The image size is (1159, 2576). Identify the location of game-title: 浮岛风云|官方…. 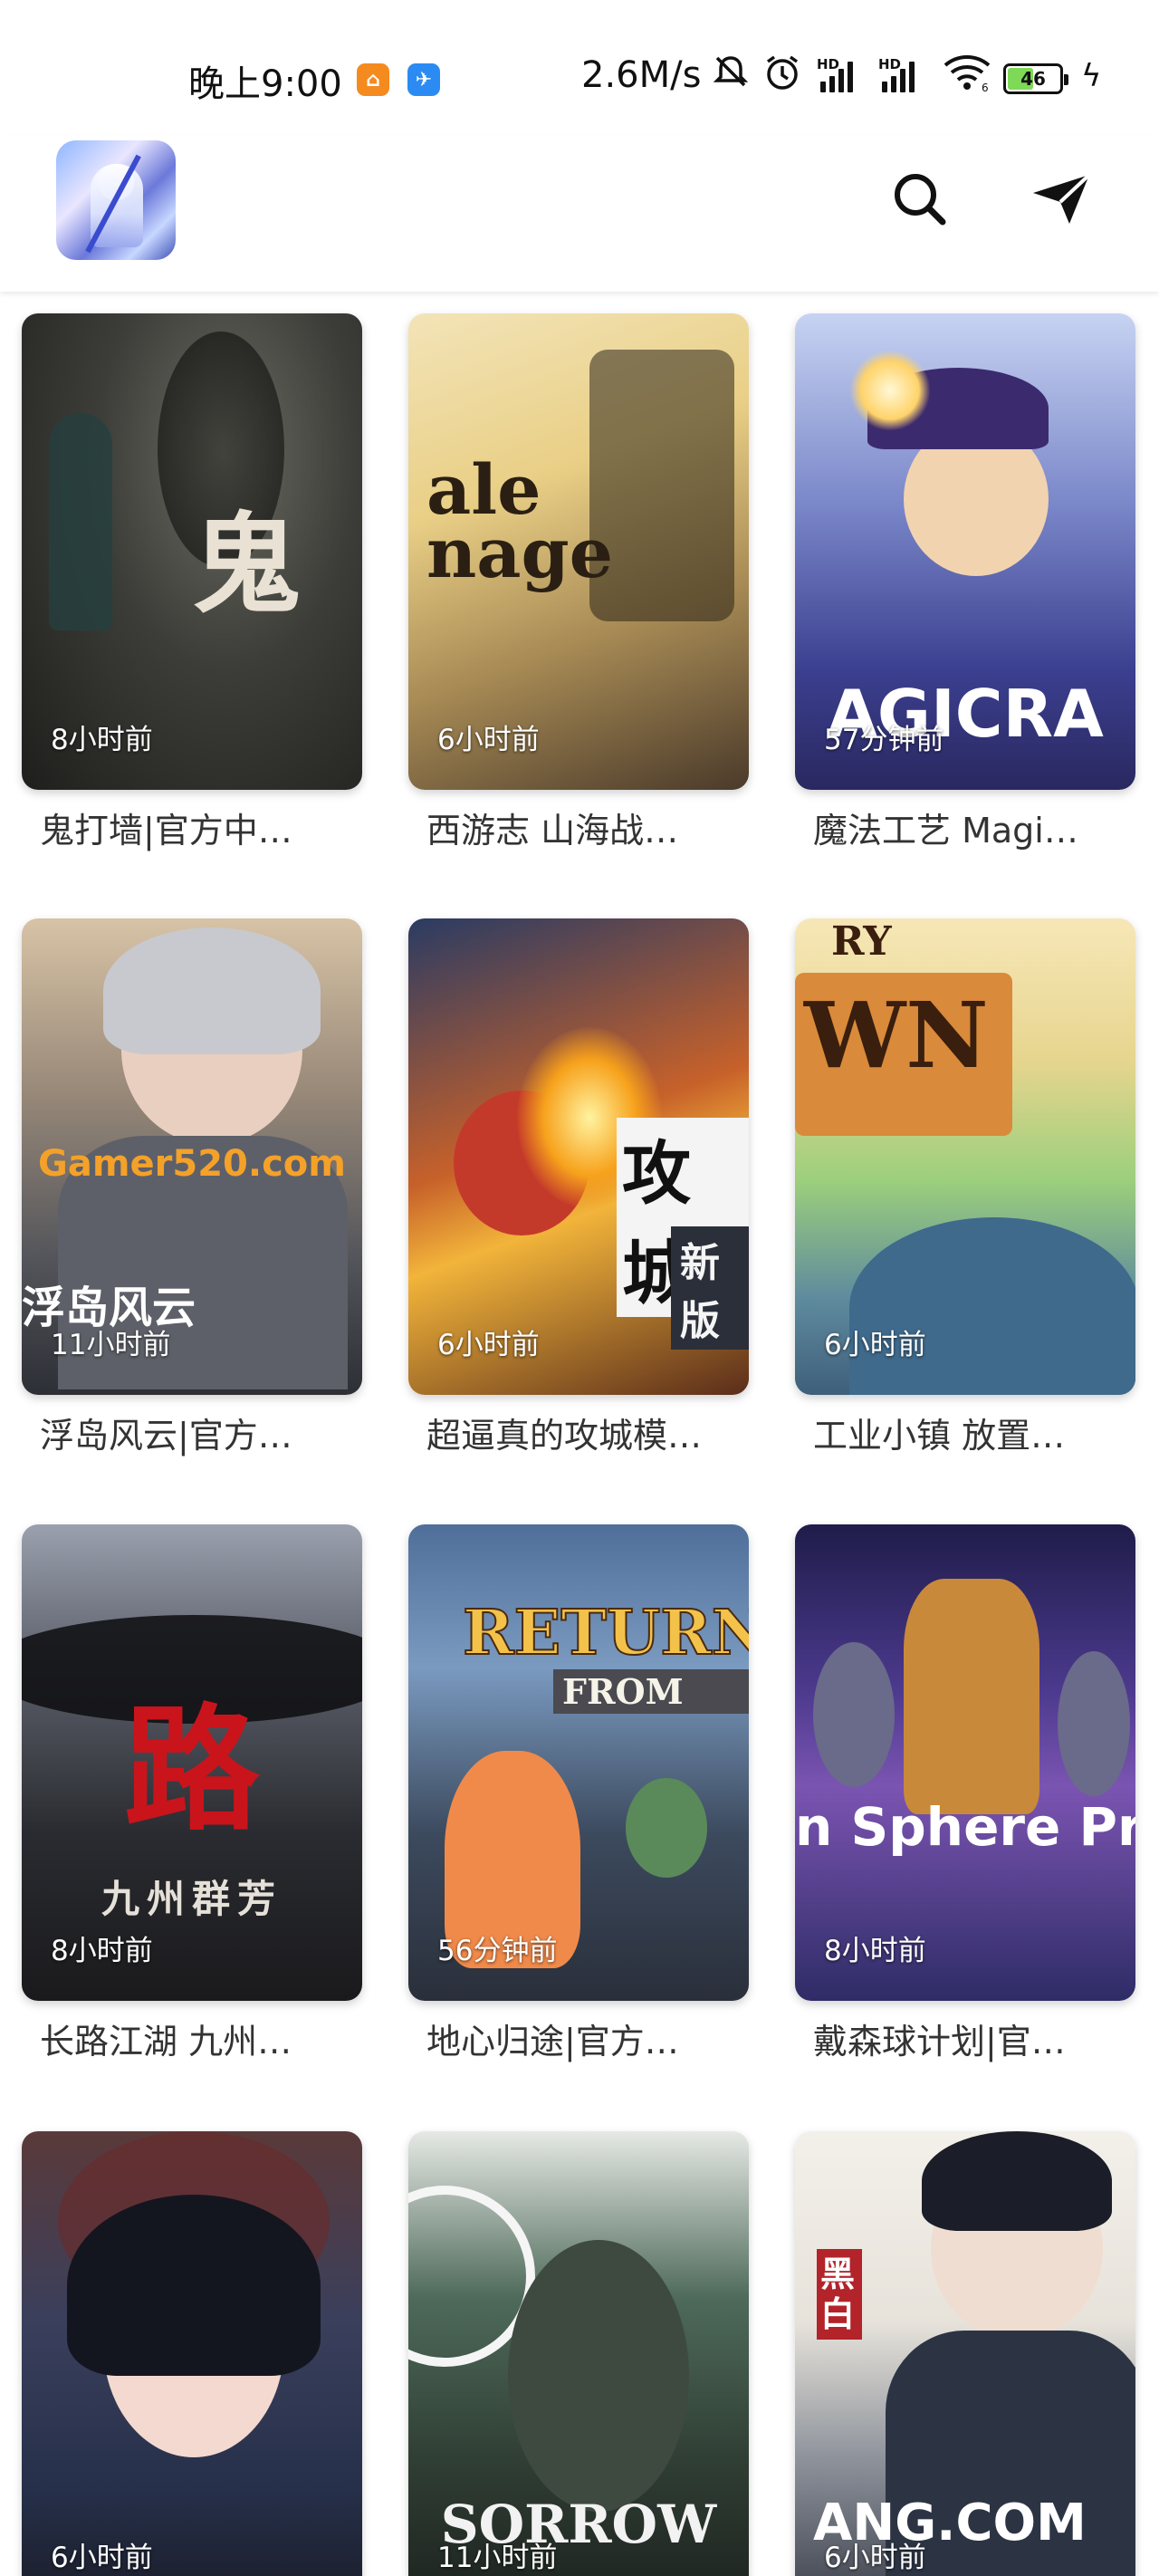
(198, 1432).